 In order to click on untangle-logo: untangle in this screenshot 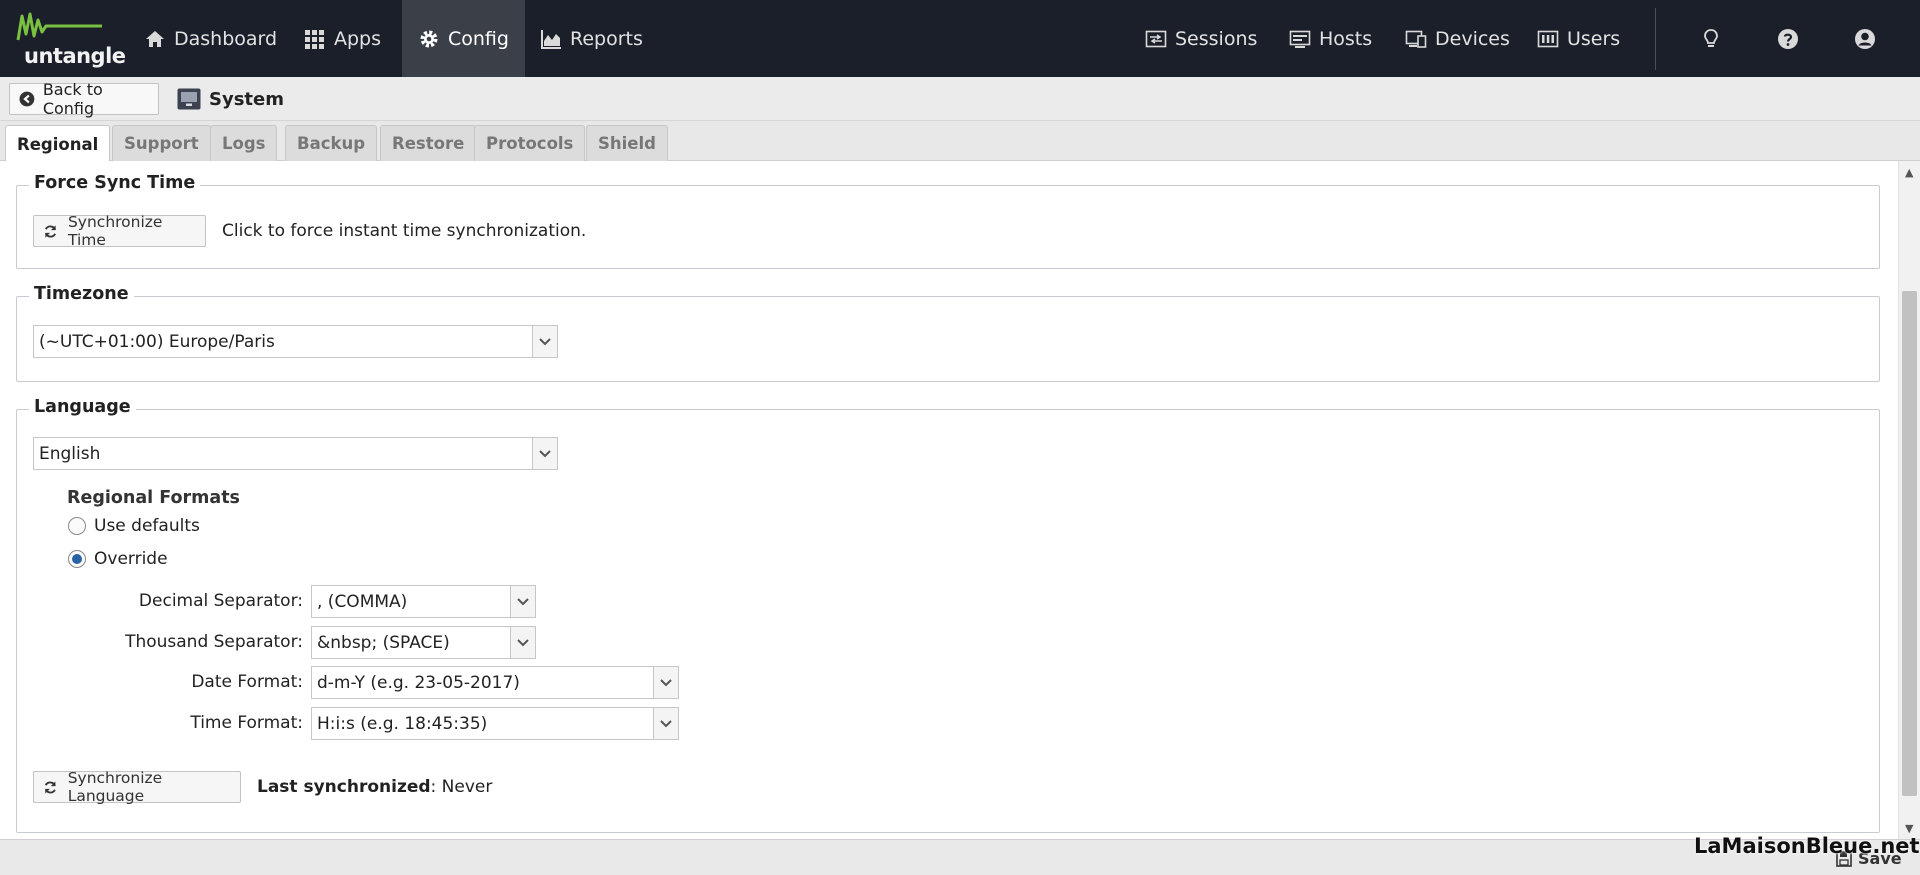, I will do `click(71, 39)`.